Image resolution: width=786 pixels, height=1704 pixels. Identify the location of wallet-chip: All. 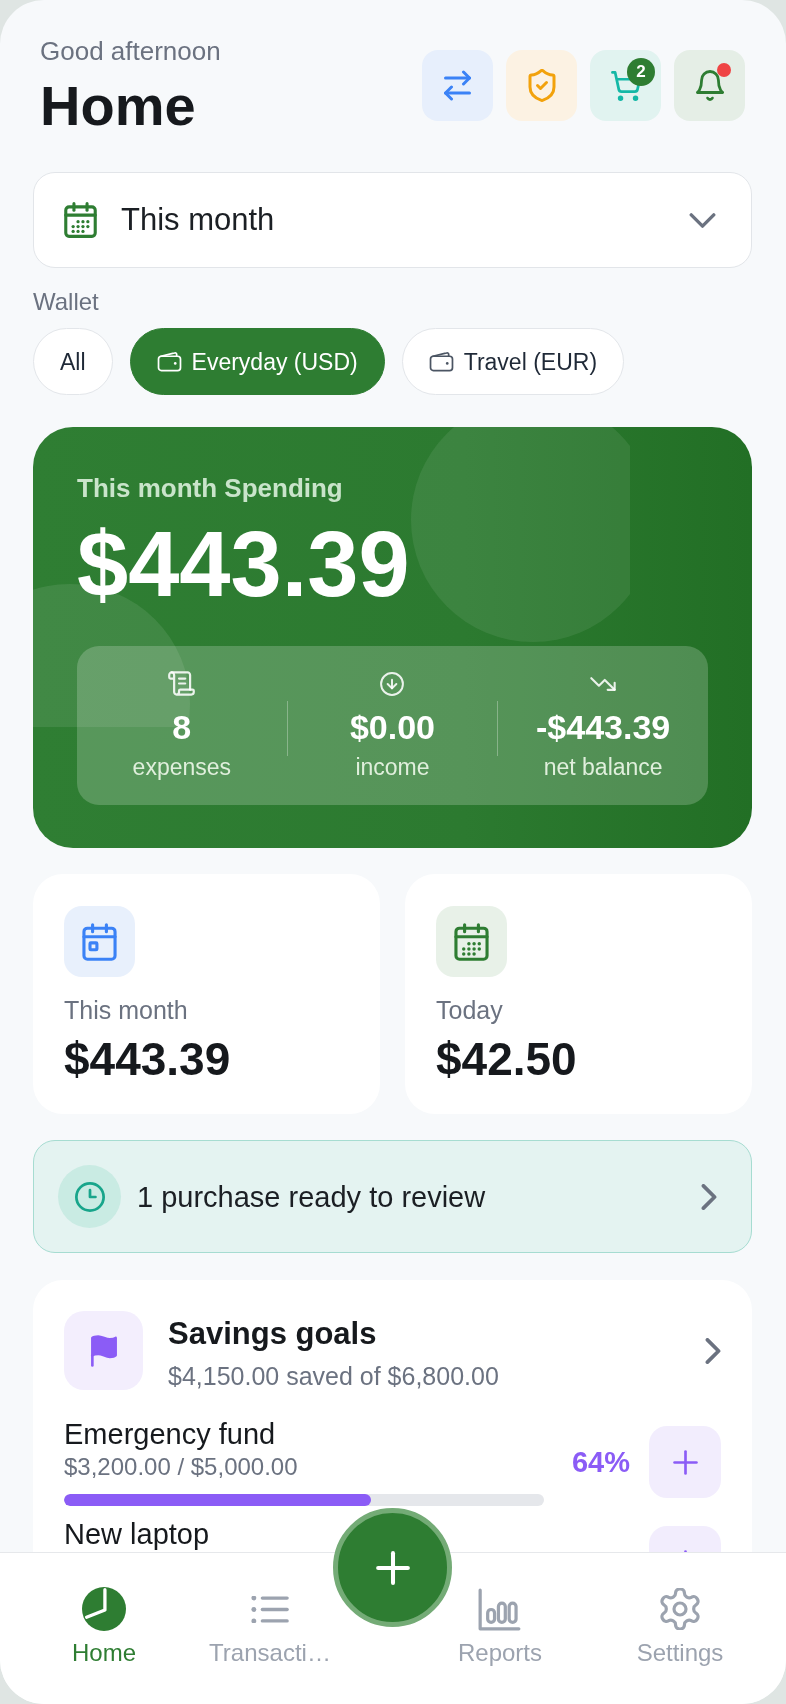
(73, 361).